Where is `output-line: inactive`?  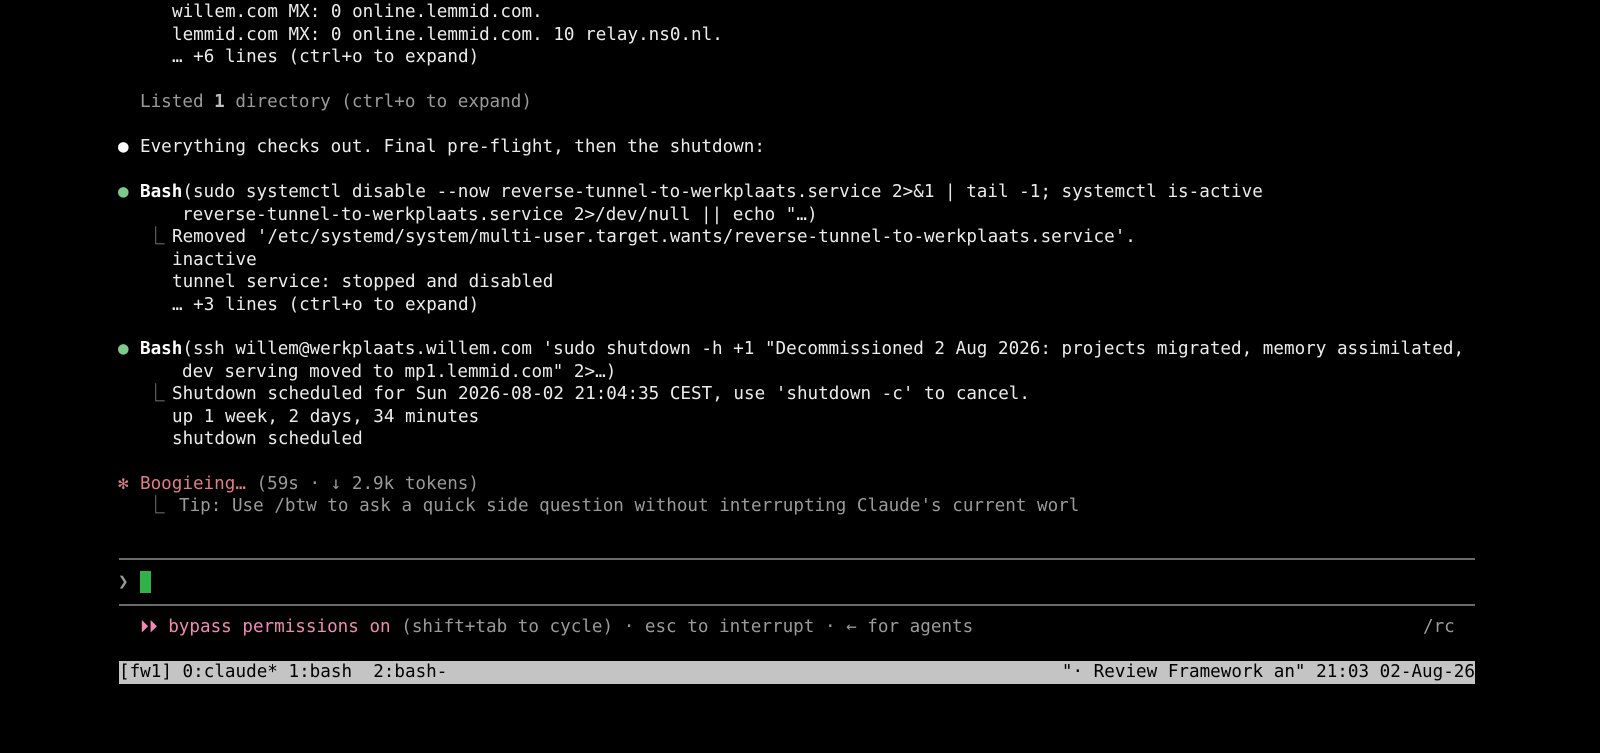 output-line: inactive is located at coordinates (214, 260).